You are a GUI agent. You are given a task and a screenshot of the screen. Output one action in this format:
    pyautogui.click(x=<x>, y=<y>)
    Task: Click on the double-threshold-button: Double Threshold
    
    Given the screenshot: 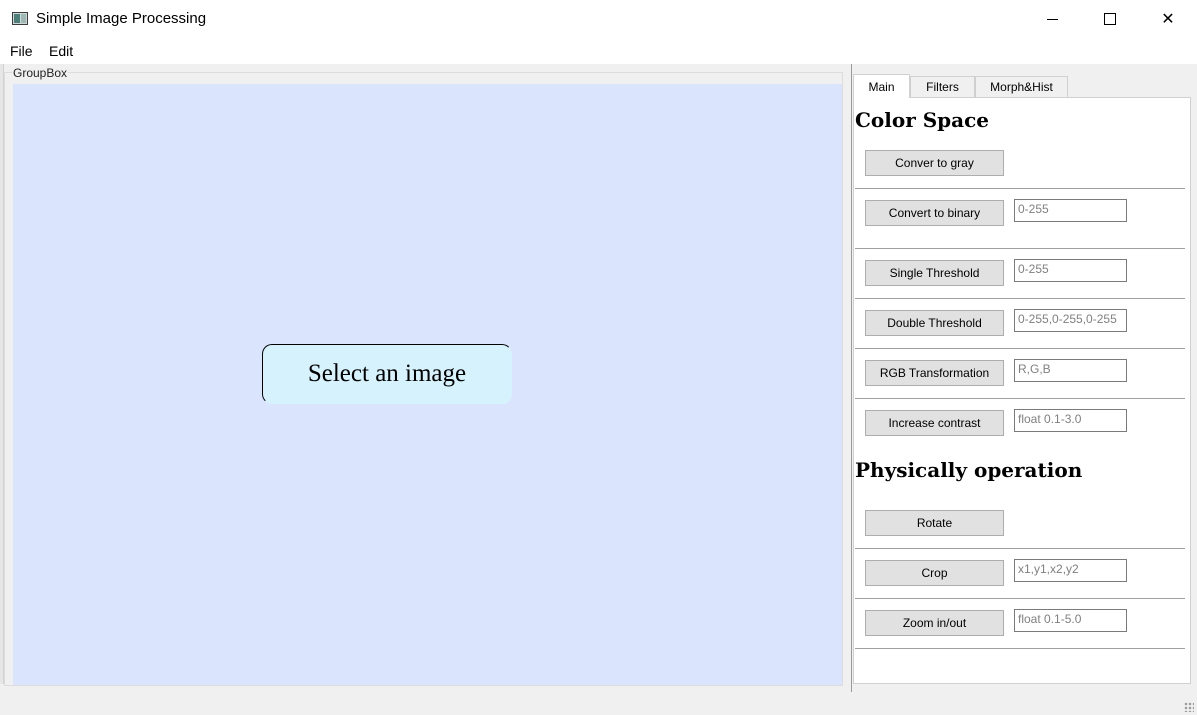 What is the action you would take?
    pyautogui.click(x=934, y=323)
    